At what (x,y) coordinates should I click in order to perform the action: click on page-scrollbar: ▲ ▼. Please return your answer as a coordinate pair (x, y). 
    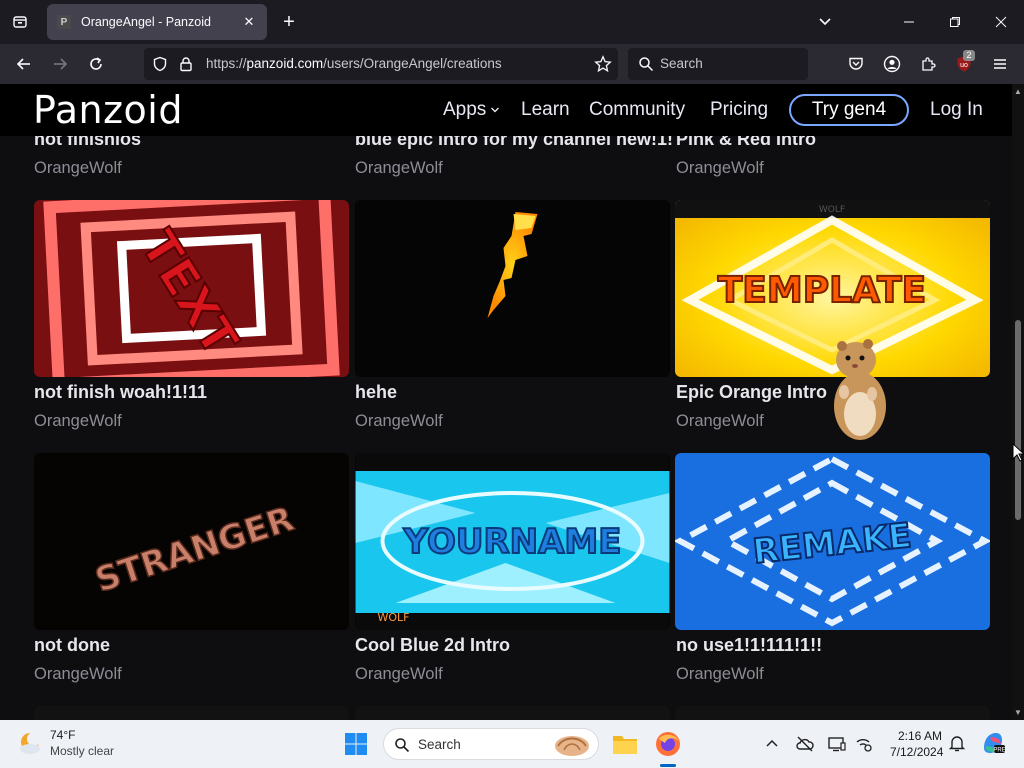
    Looking at the image, I should click on (1018, 402).